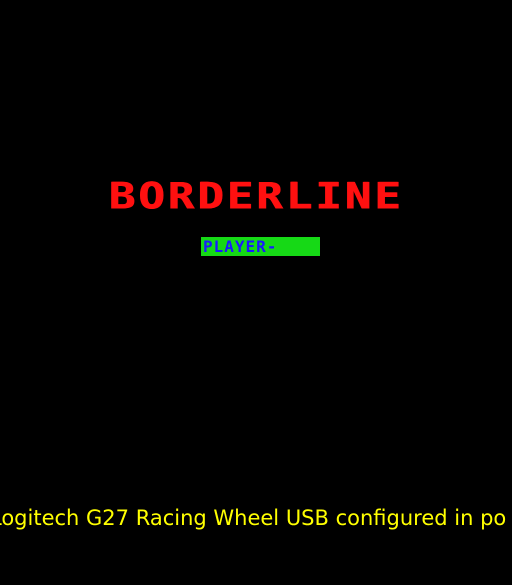 The width and height of the screenshot is (512, 585). What do you see at coordinates (260, 246) in the screenshot?
I see `player-label: PLAYER-` at bounding box center [260, 246].